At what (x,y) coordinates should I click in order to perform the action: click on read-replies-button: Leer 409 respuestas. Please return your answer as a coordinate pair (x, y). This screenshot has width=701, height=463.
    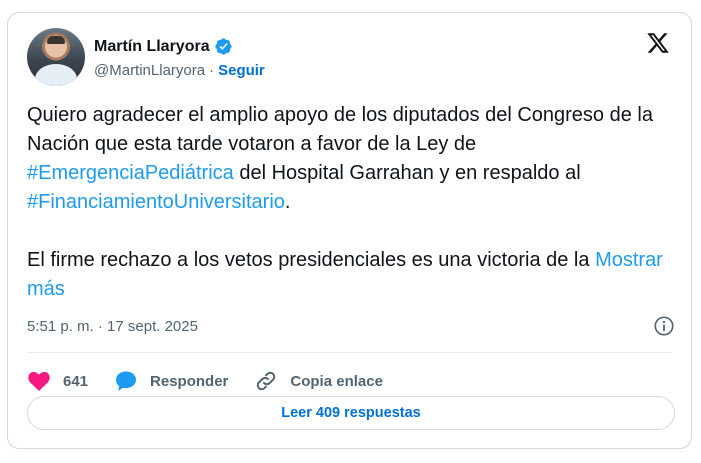
    Looking at the image, I should click on (351, 413).